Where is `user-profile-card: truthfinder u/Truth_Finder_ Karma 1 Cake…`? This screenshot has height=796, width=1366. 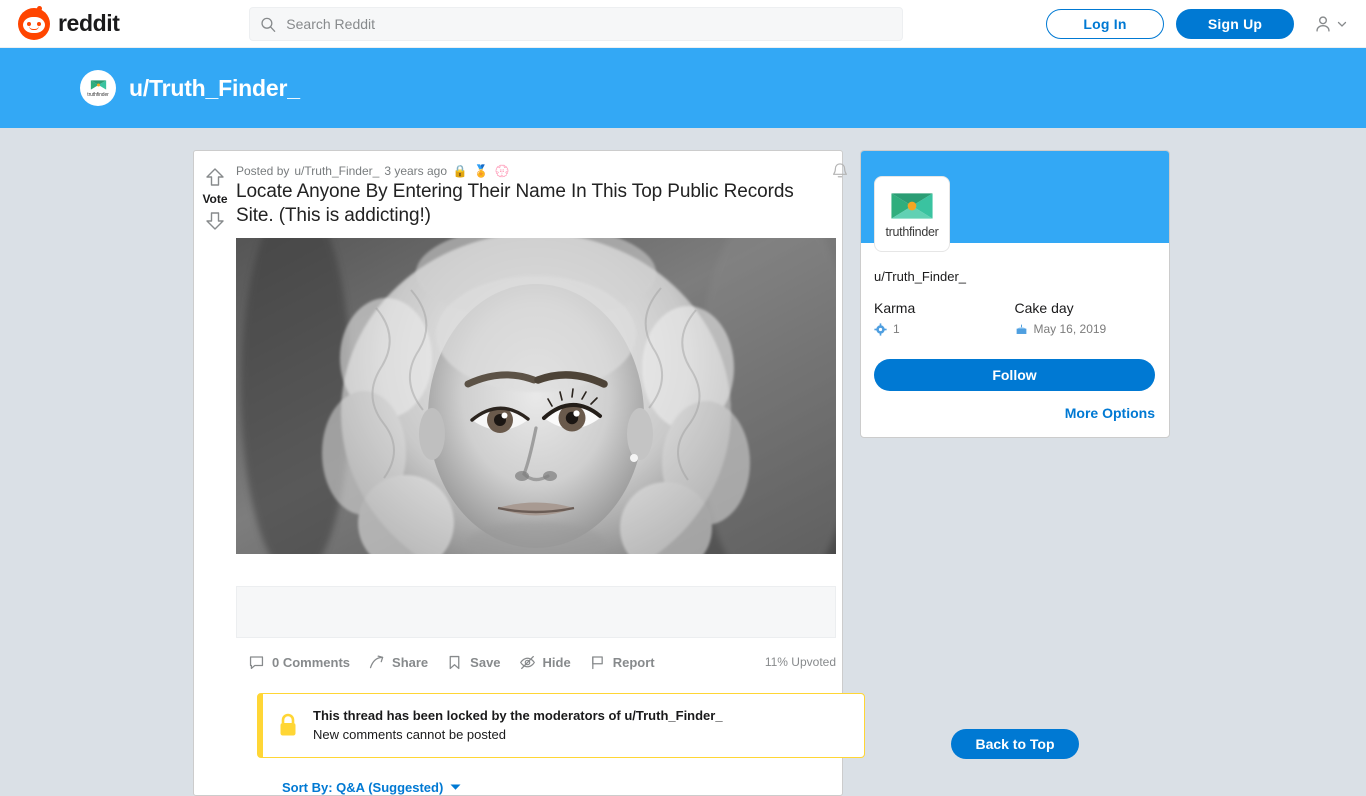
user-profile-card: truthfinder u/Truth_Finder_ Karma 1 Cake… is located at coordinates (1015, 294).